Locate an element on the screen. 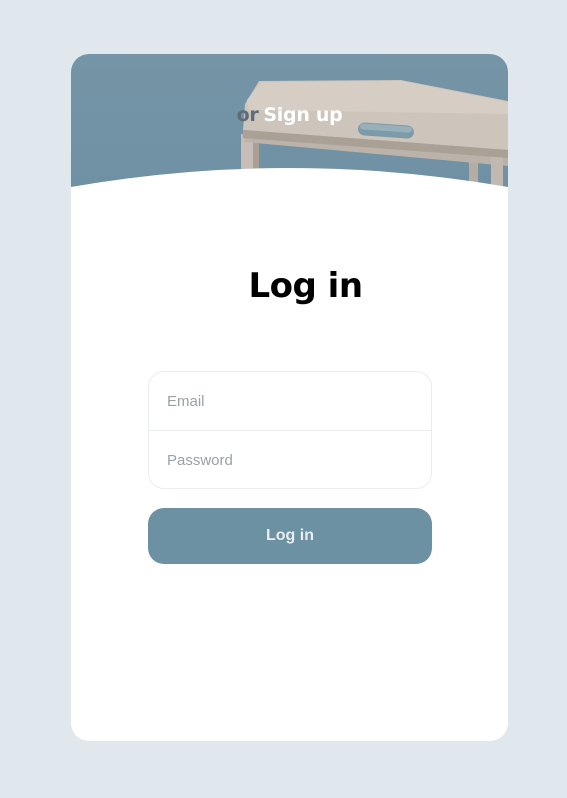  password-field is located at coordinates (290, 459).